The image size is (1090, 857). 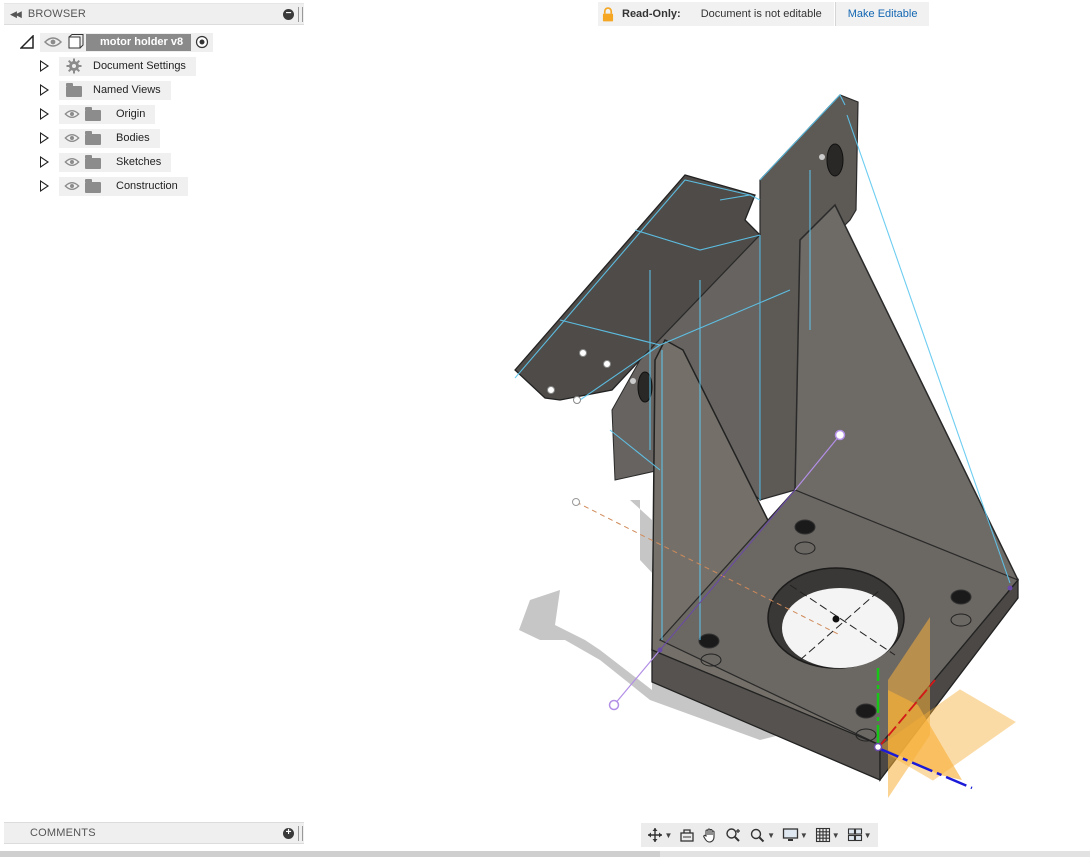 What do you see at coordinates (840, 628) in the screenshot?
I see `motor-hole-through` at bounding box center [840, 628].